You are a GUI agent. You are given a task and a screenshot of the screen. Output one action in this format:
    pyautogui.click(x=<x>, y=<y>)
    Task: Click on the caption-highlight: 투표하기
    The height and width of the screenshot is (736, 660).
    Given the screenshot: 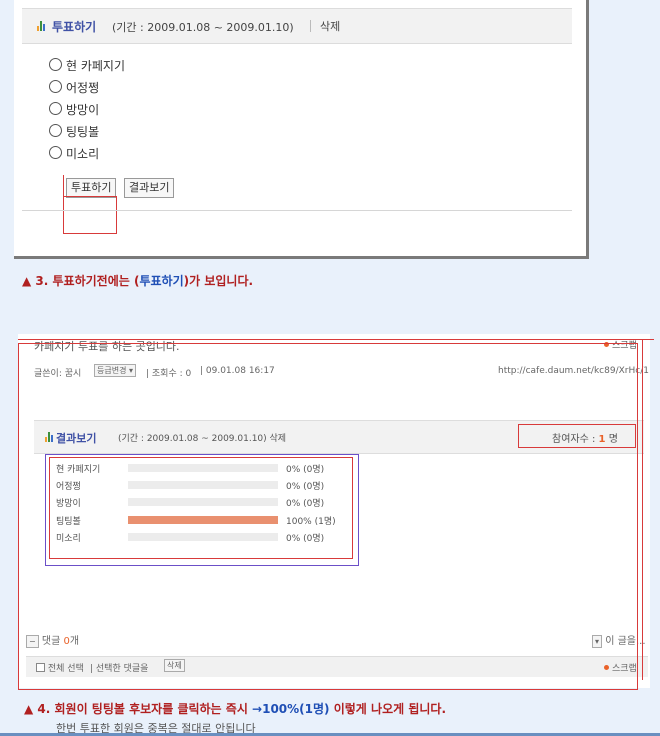 What is the action you would take?
    pyautogui.click(x=161, y=281)
    